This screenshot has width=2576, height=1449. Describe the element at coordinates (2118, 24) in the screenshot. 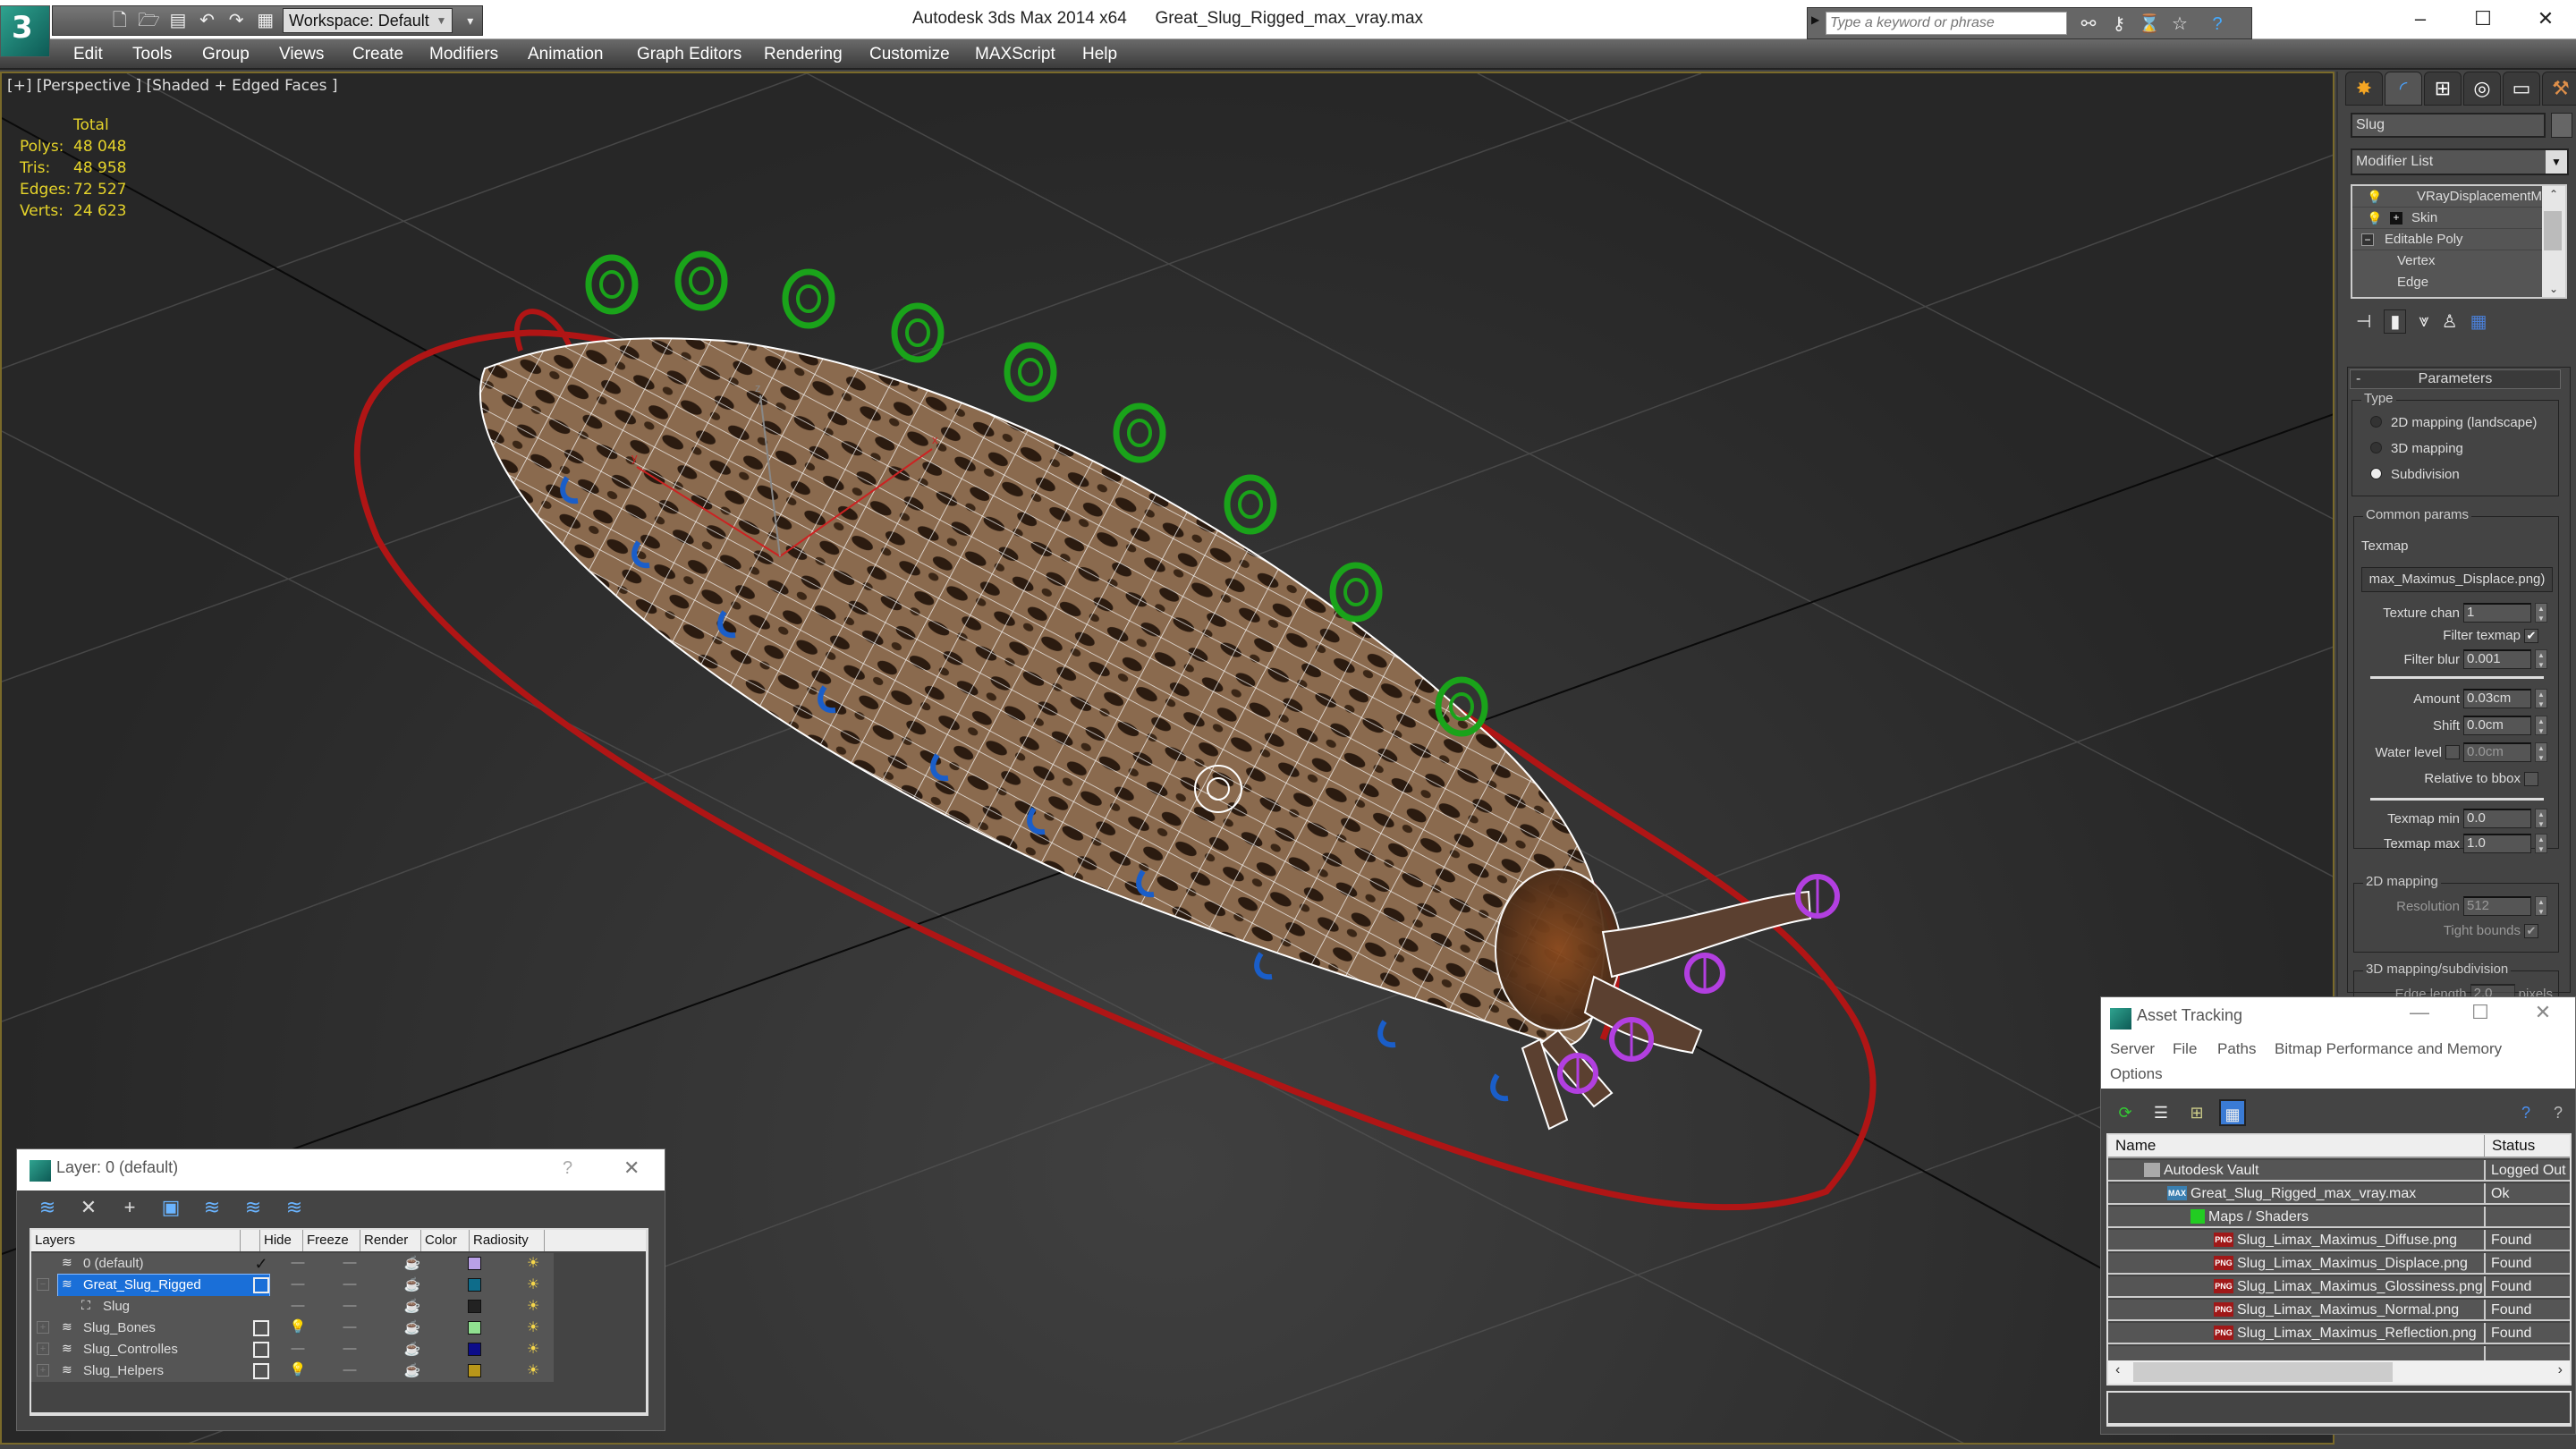

I see `key-icon: ⚷` at that location.